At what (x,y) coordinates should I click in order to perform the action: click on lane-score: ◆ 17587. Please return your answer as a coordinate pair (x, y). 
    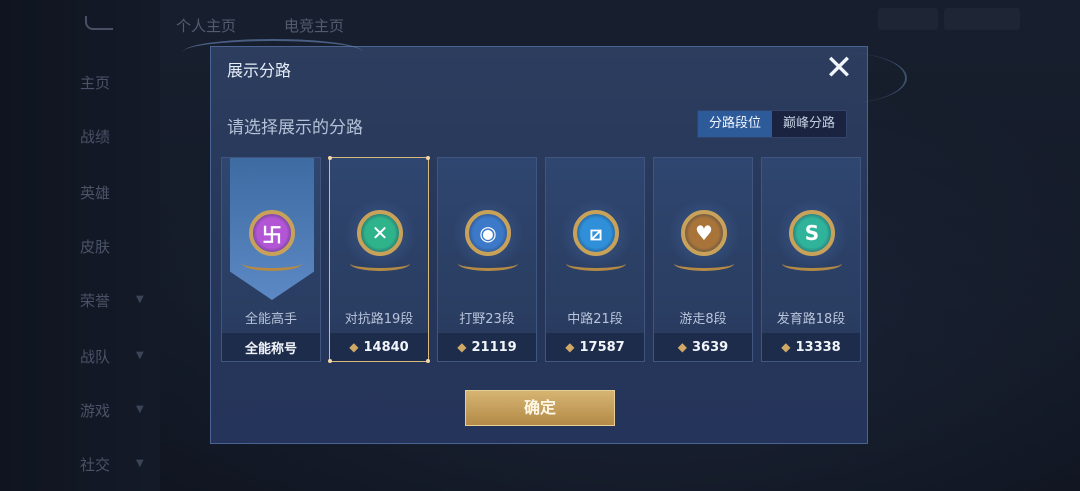
    Looking at the image, I should click on (595, 347).